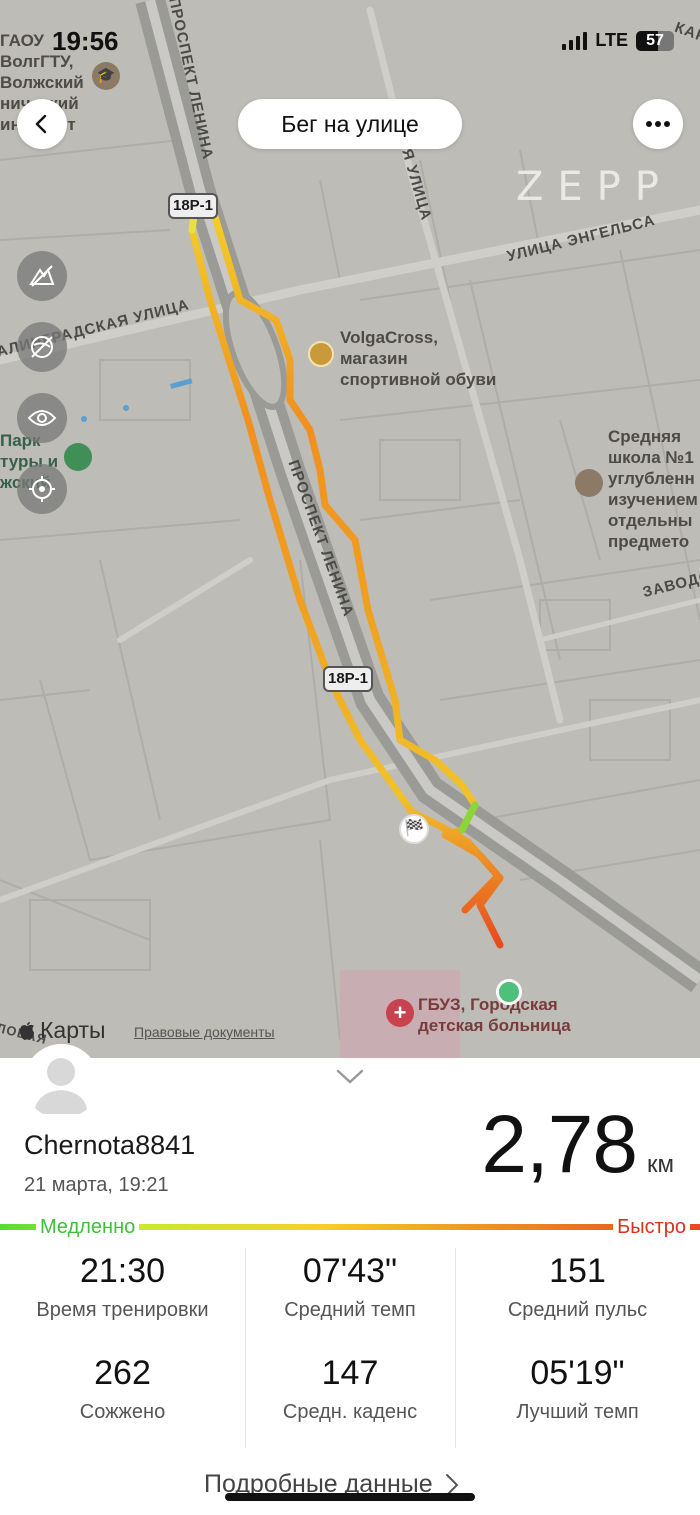 The height and width of the screenshot is (1515, 700). I want to click on satellite-toggle-button, so click(42, 276).